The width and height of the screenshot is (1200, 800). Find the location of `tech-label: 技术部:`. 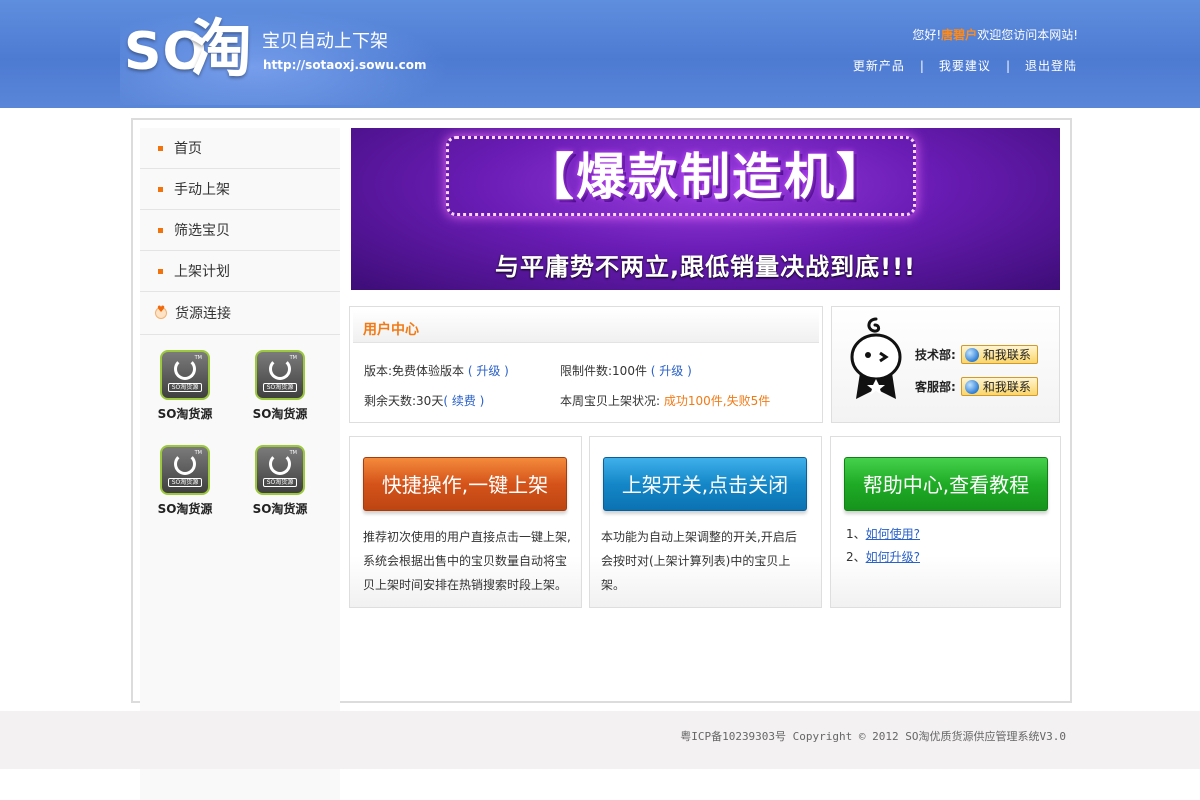

tech-label: 技术部: is located at coordinates (935, 355).